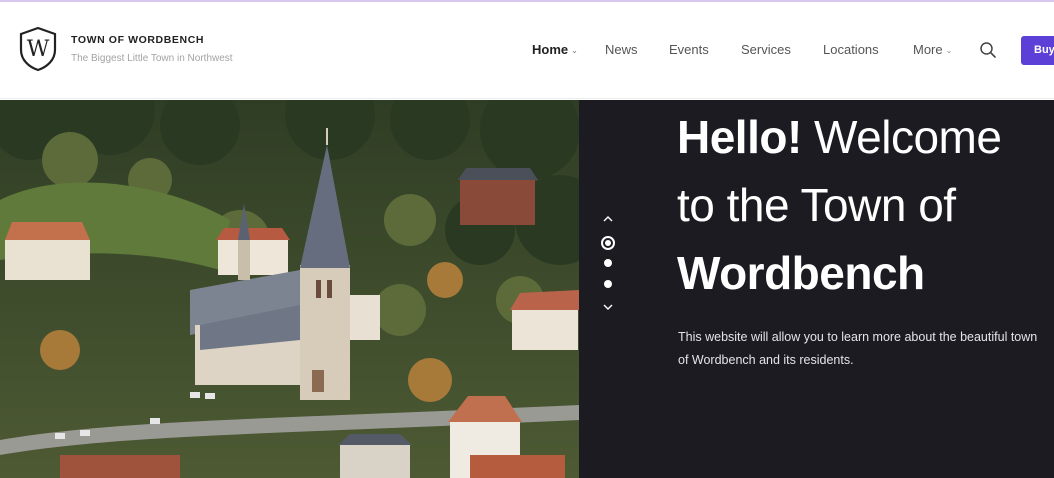 Image resolution: width=1054 pixels, height=478 pixels. I want to click on nav-item-home: Home ⌄, so click(555, 49).